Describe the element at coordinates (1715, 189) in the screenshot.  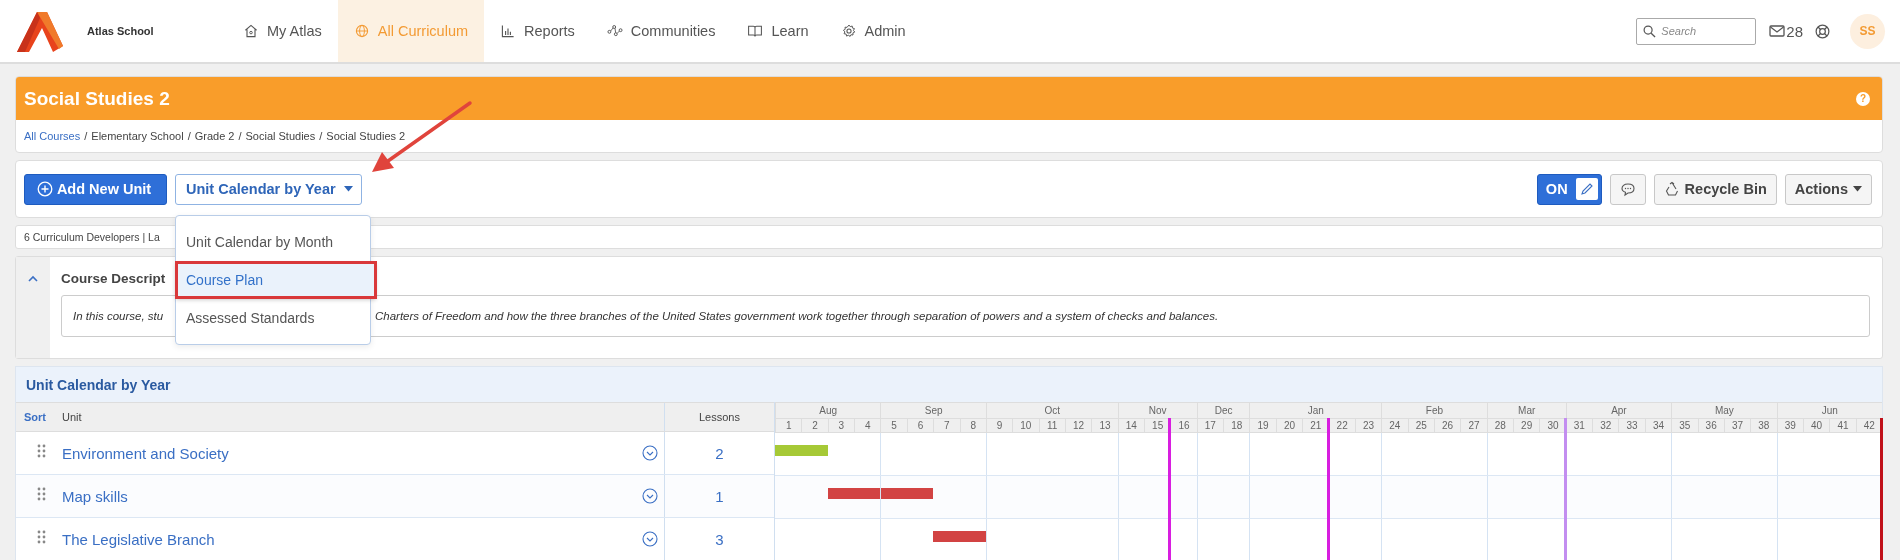
I see `recycle-bin-button: Recycle Bin` at that location.